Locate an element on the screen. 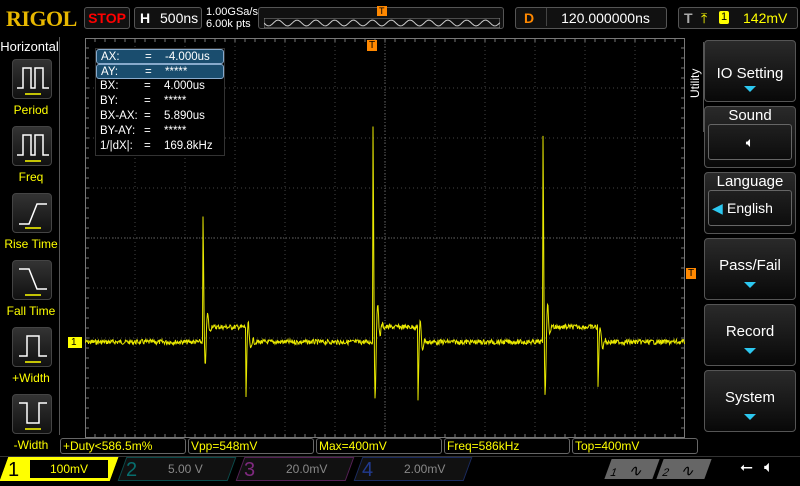 This screenshot has height=486, width=800. delay-box: D 120.000000ns is located at coordinates (591, 18).